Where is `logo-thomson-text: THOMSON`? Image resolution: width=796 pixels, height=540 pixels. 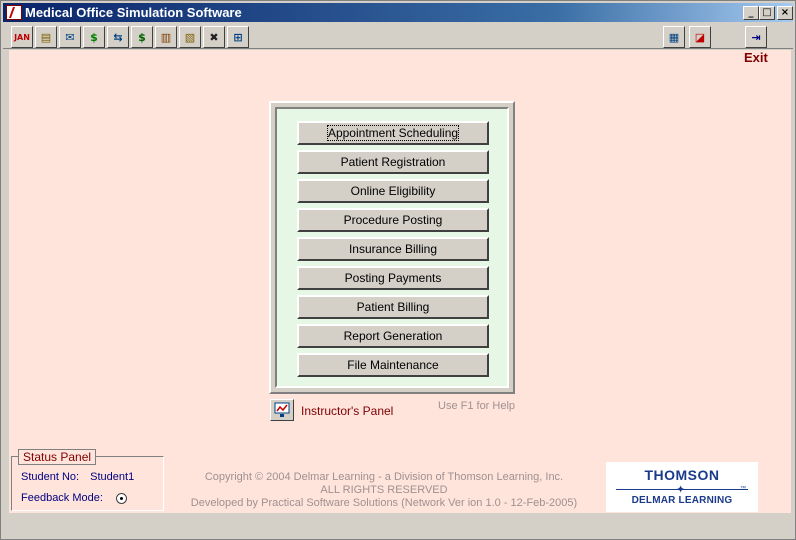
logo-thomson-text: THOMSON is located at coordinates (682, 475).